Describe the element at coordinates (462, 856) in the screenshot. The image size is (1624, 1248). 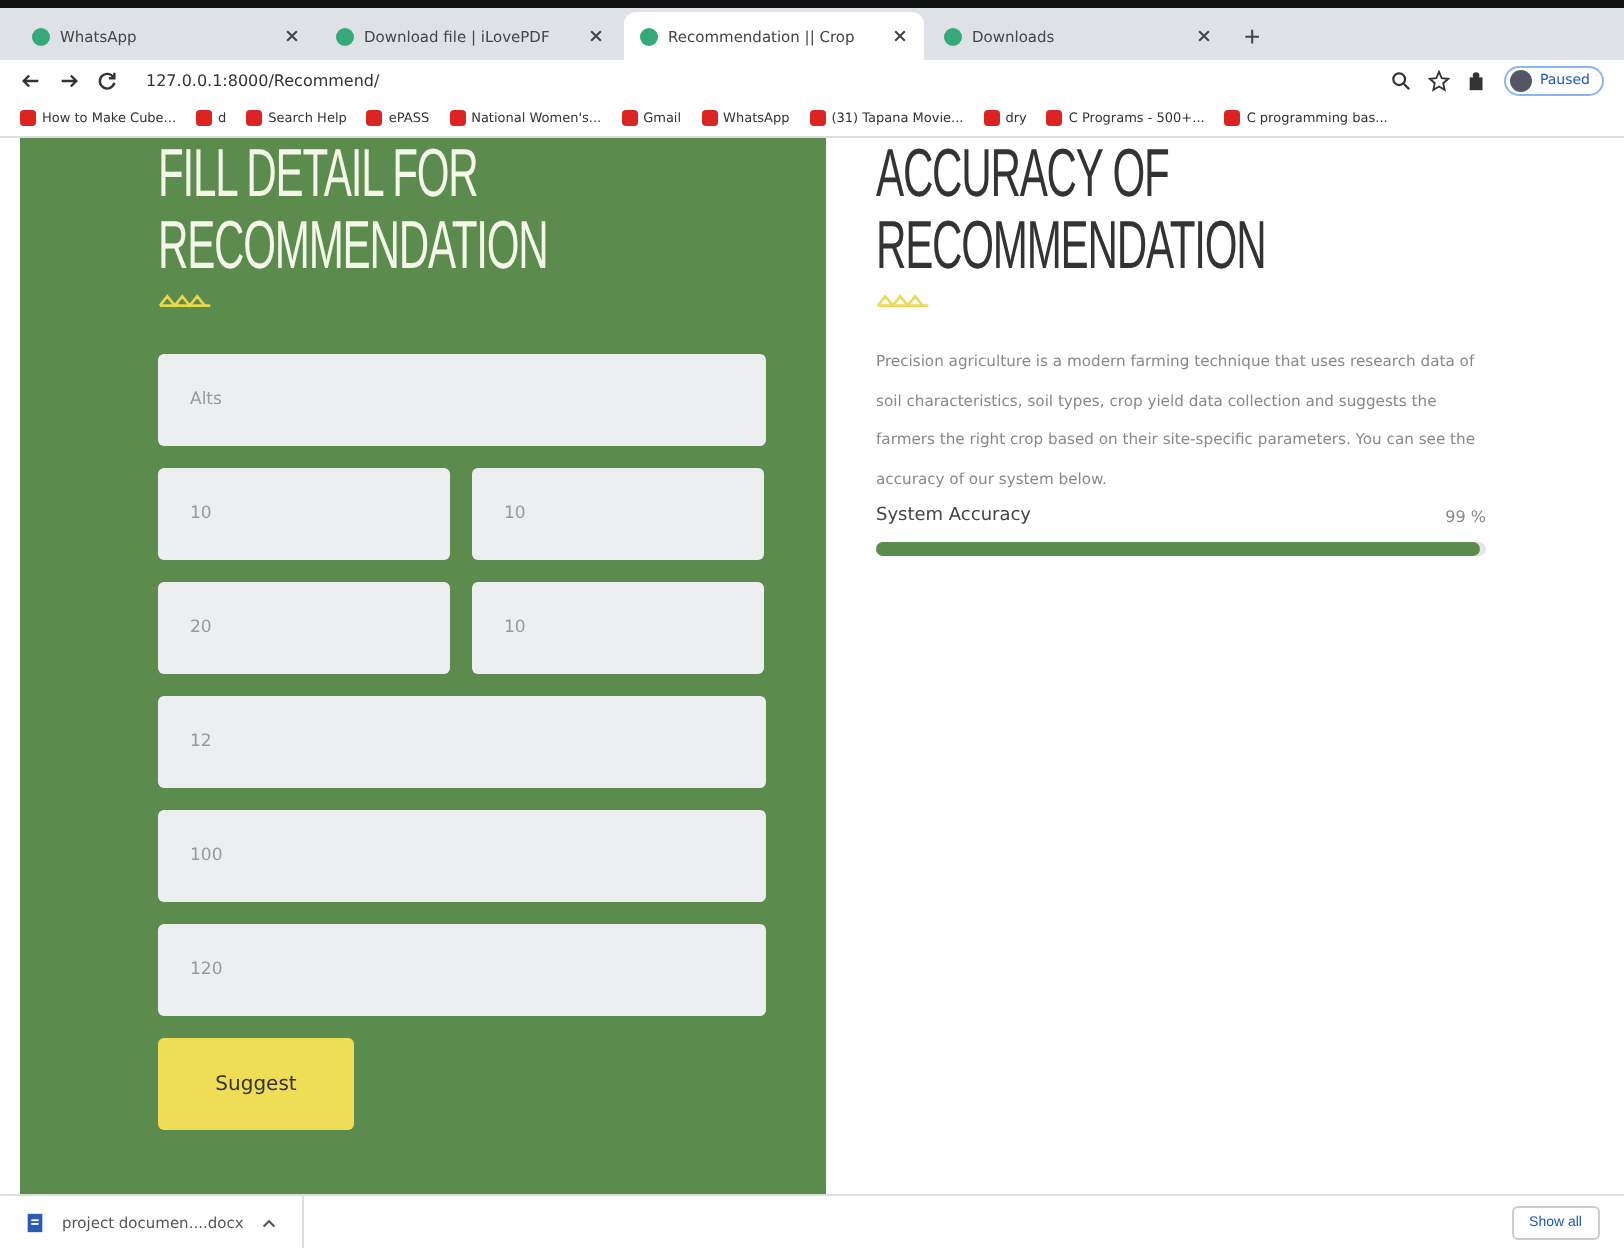
I see `input-field: 100` at that location.